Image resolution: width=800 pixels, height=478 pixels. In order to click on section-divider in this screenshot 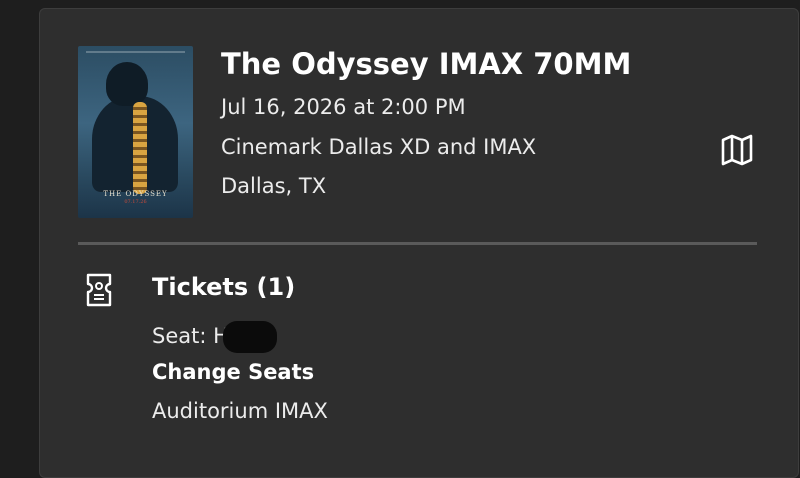, I will do `click(417, 243)`.